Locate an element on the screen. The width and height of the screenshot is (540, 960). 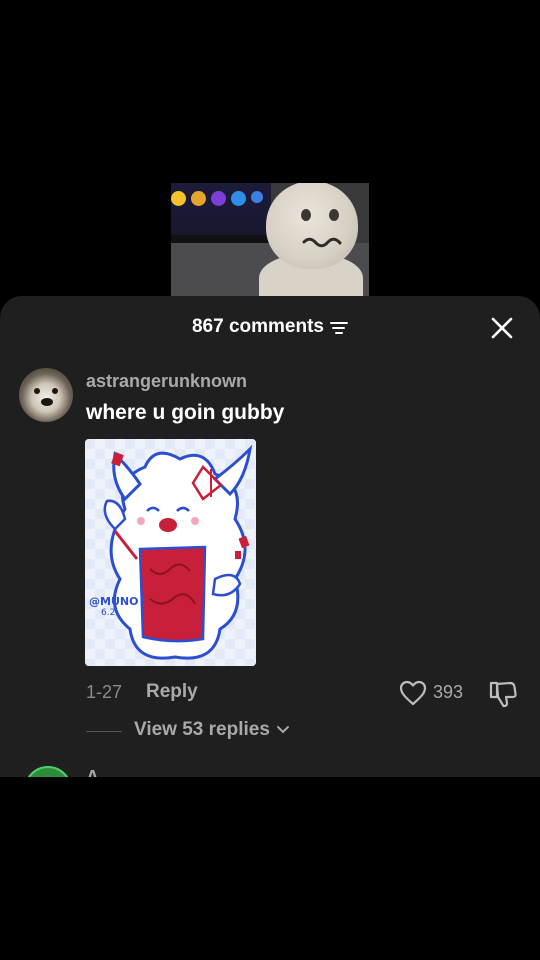
like-button is located at coordinates (413, 693).